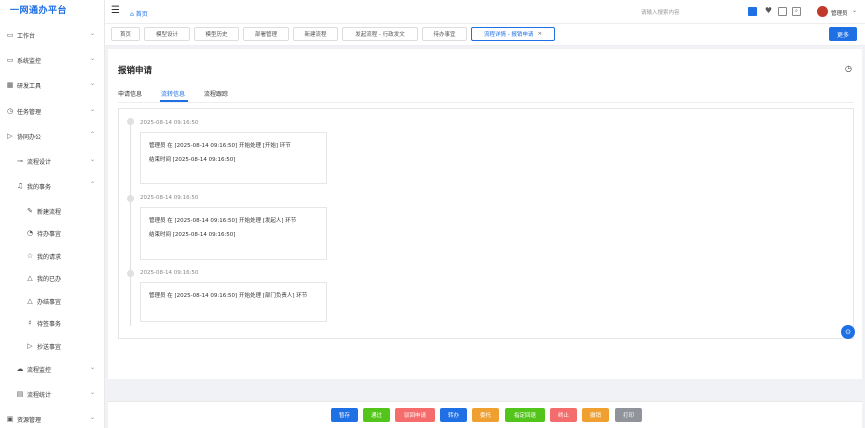  I want to click on sidebar-item-workbench: ▭ 工作台 ⌄, so click(52, 35).